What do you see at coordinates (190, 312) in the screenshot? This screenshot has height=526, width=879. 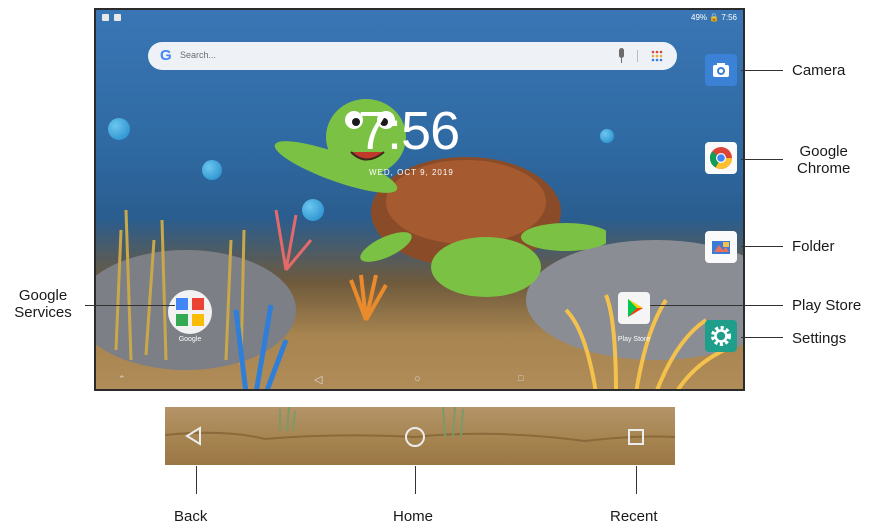 I see `google-services-folder` at bounding box center [190, 312].